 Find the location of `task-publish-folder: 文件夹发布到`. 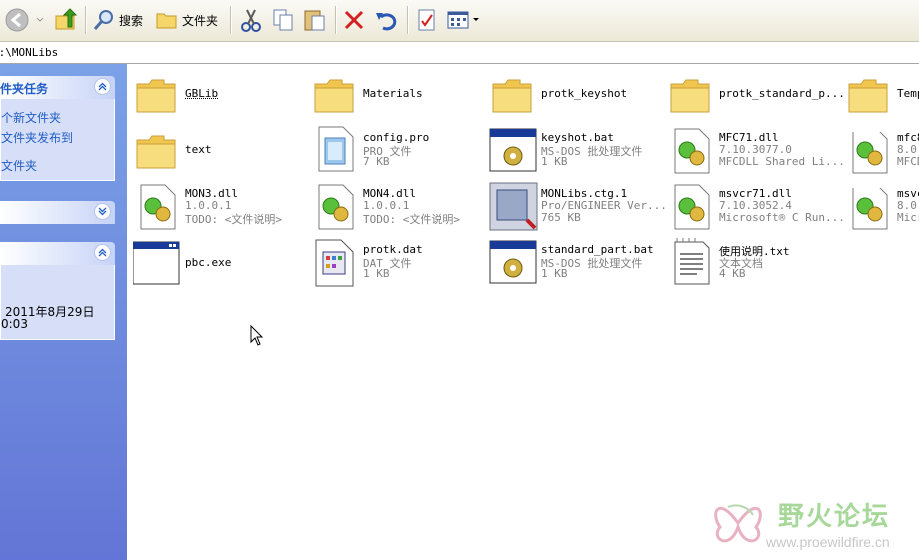

task-publish-folder: 文件夹发布到 is located at coordinates (37, 137).